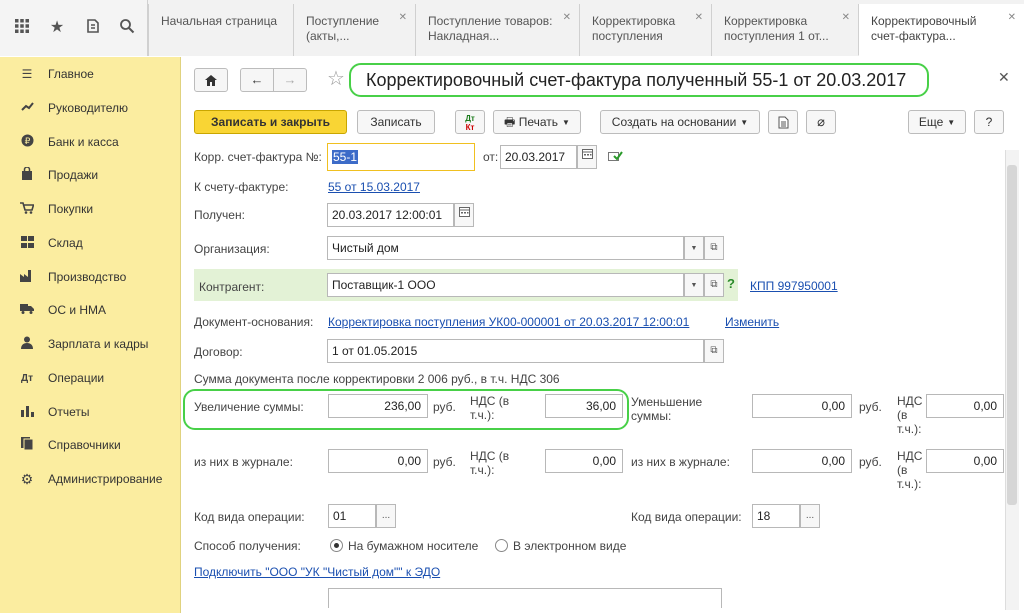 This screenshot has height=613, width=1024. What do you see at coordinates (497, 30) in the screenshot?
I see `tab-goods-receipt: Поступление товаров: Накладная... ✕` at bounding box center [497, 30].